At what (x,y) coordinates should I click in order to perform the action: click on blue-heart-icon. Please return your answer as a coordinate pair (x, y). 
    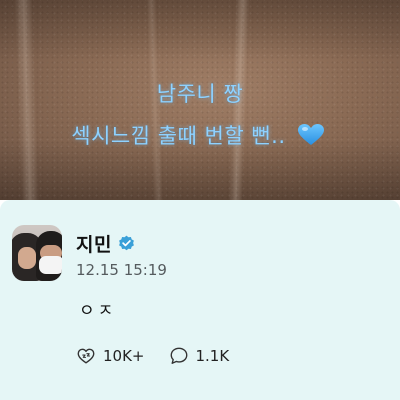
    Looking at the image, I should click on (310, 134).